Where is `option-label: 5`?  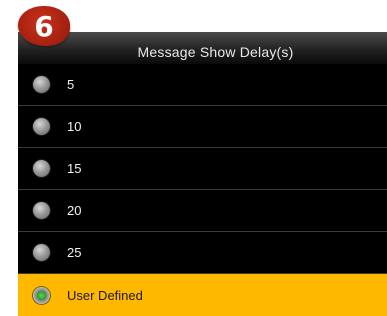
option-label: 5 is located at coordinates (71, 84).